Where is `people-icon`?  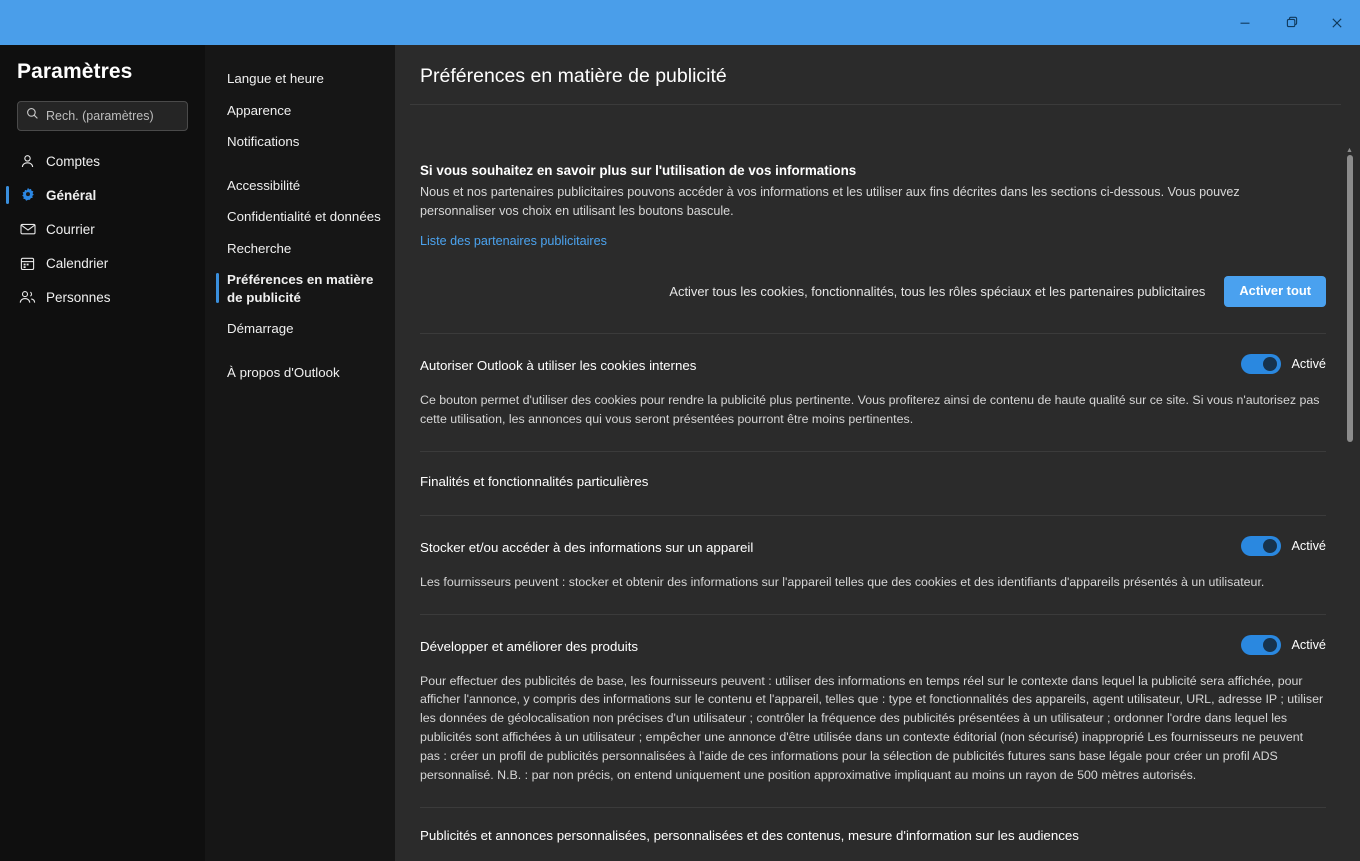 people-icon is located at coordinates (27, 297).